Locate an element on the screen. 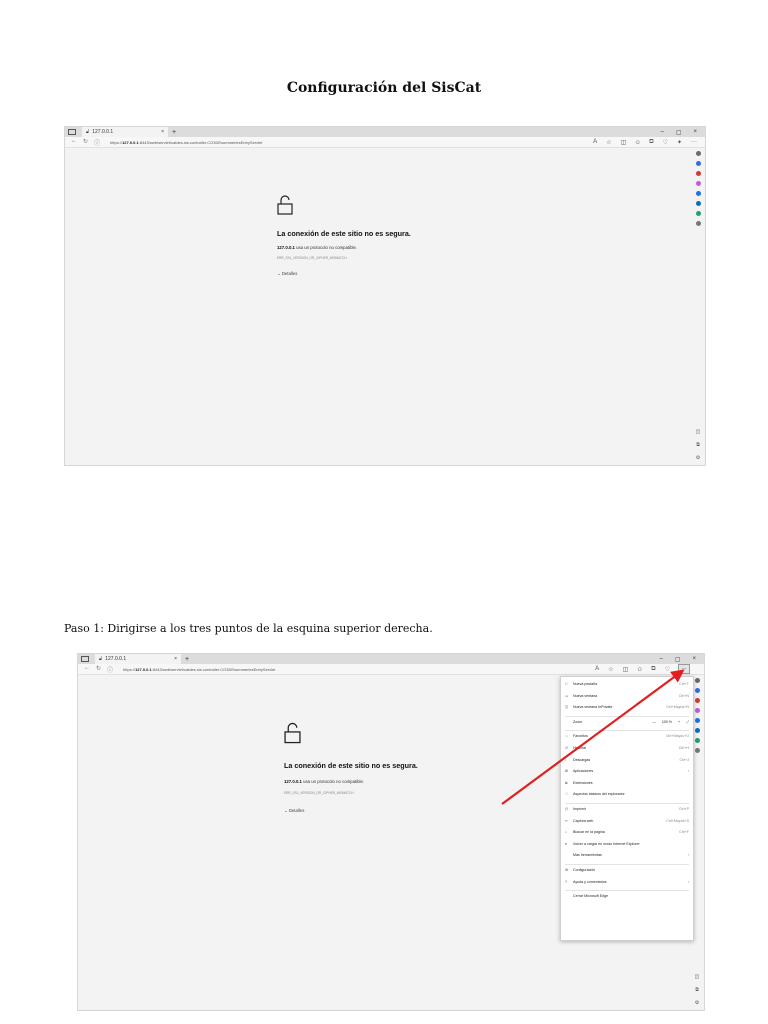  maximize-button: ▢ is located at coordinates (679, 132).